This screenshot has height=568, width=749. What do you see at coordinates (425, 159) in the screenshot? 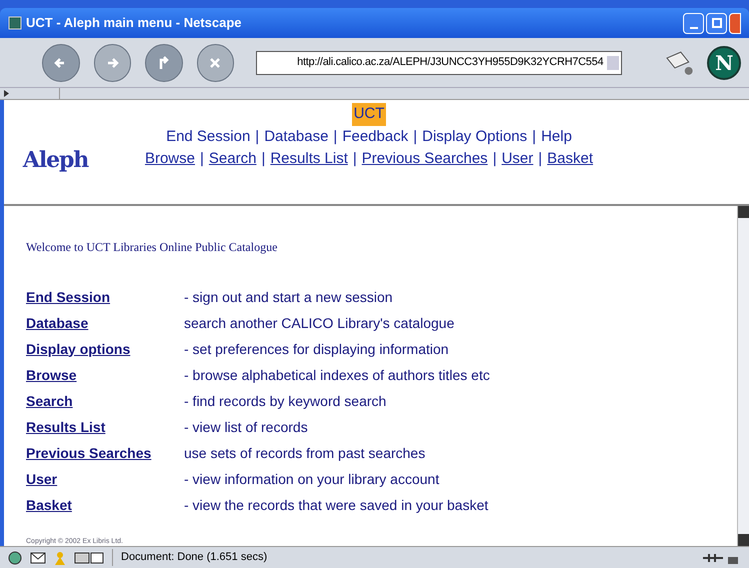
I see `nav-link: Previous Searches` at bounding box center [425, 159].